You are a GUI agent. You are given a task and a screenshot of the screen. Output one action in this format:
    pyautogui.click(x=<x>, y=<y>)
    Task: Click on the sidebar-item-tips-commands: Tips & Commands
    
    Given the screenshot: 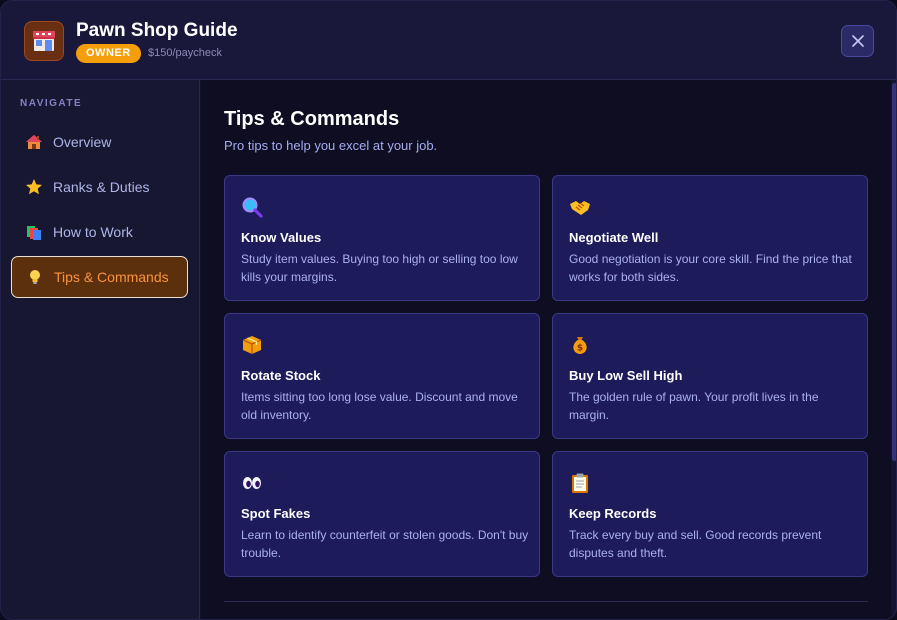 What is the action you would take?
    pyautogui.click(x=99, y=277)
    